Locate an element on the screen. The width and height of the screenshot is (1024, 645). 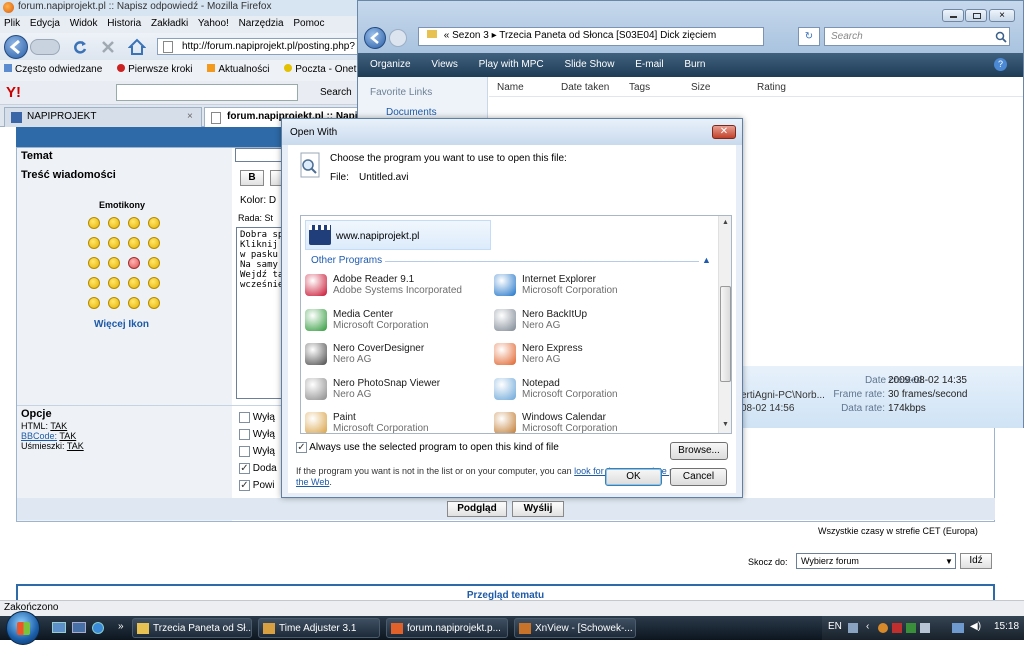
internet-explorer-icon is located at coordinates (98, 628).